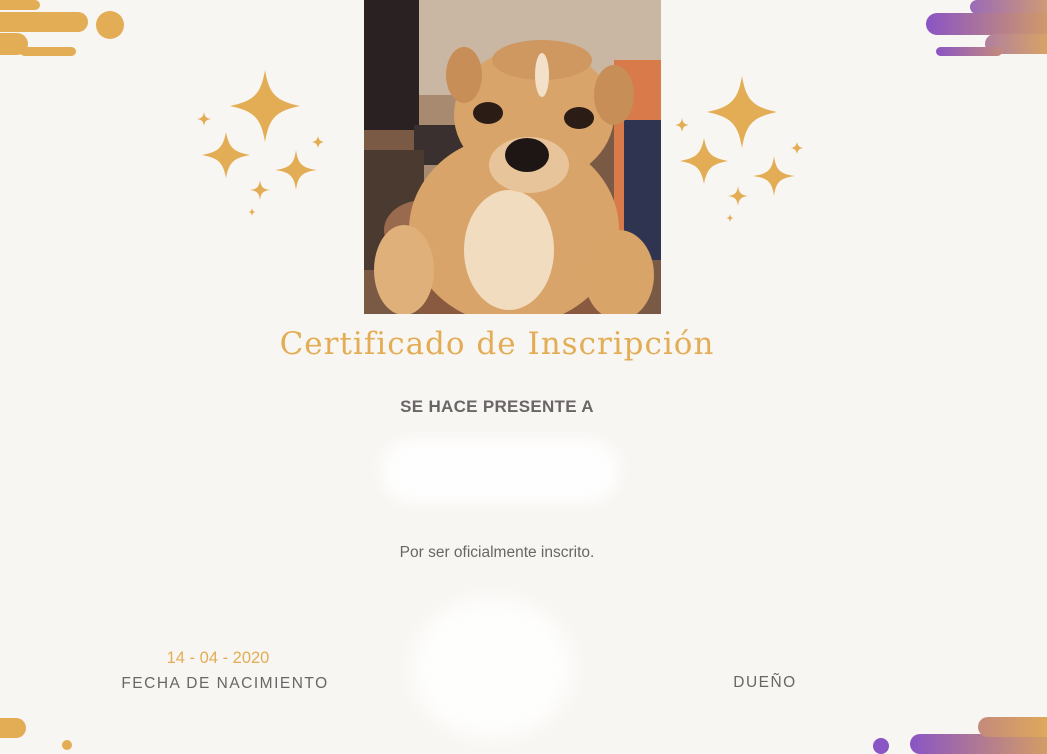 The width and height of the screenshot is (1047, 754). Describe the element at coordinates (739, 149) in the screenshot. I see `sparkle-icon-right` at that location.